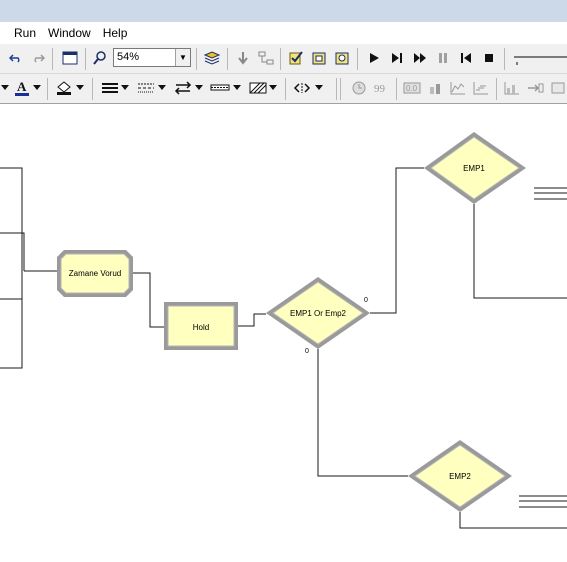  I want to click on fill-color-icon, so click(64, 88).